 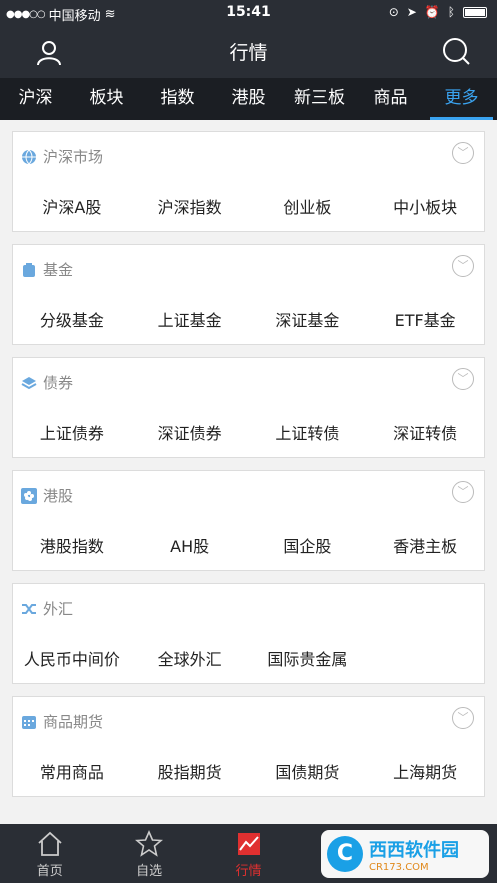 I want to click on card-items: 港股指数 AH股 国企股 香港主板, so click(x=248, y=545).